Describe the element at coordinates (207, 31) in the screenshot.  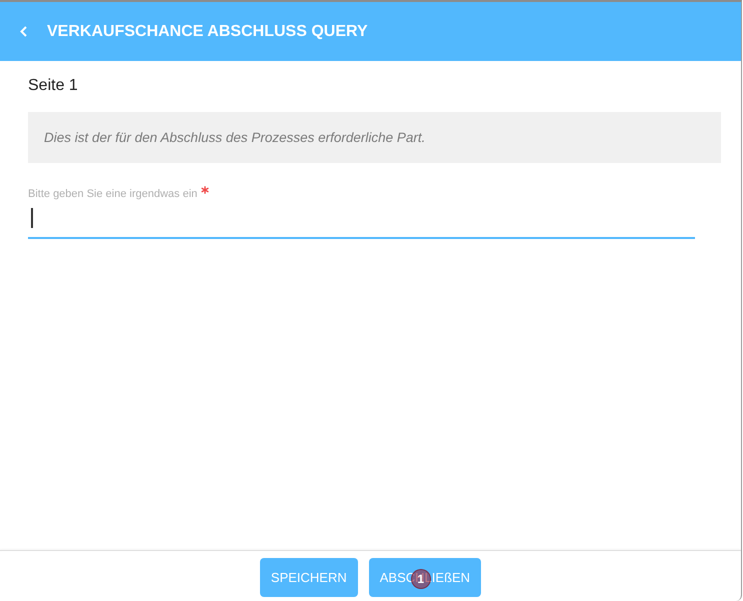
I see `dialog-title: VERKAUFSCHANCE ABSCHLUSS QUERY` at that location.